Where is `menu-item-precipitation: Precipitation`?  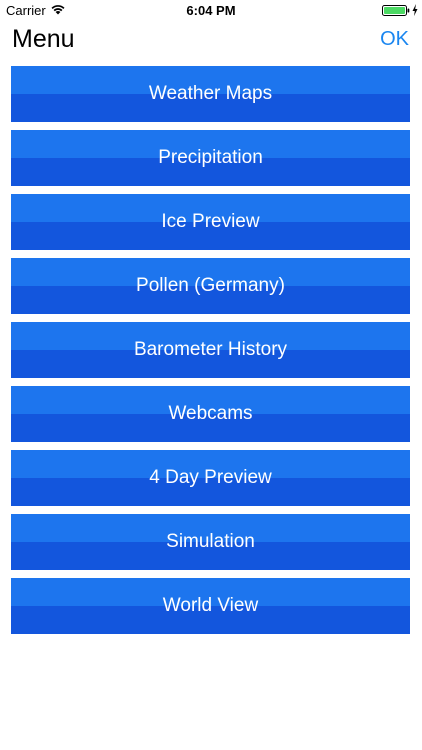
menu-item-precipitation: Precipitation is located at coordinates (210, 158).